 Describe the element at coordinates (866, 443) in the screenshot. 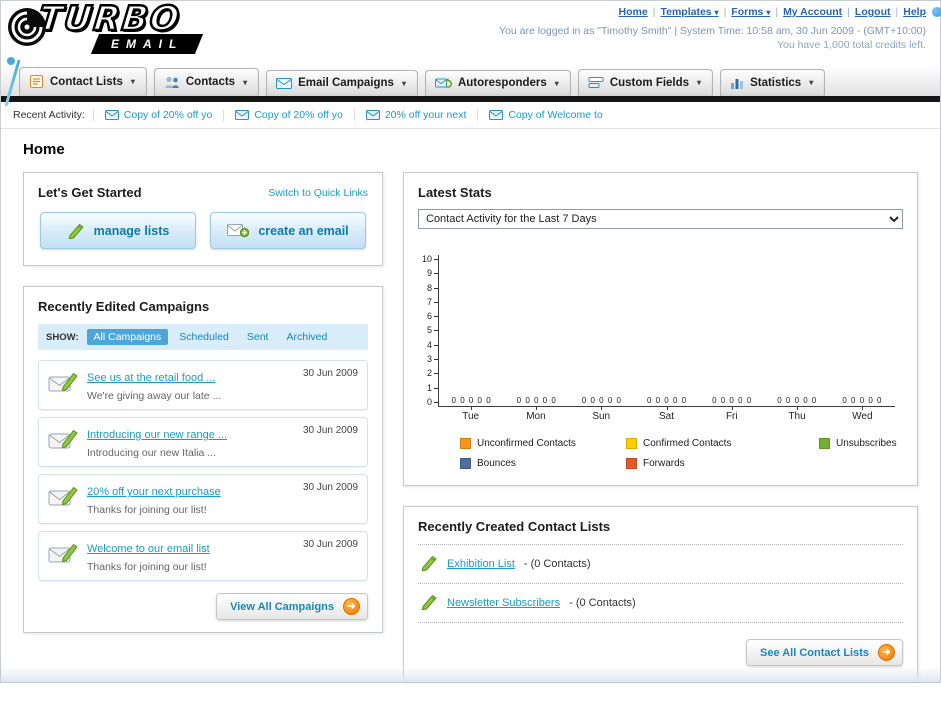

I see `legend-label: Unsubscribes` at that location.